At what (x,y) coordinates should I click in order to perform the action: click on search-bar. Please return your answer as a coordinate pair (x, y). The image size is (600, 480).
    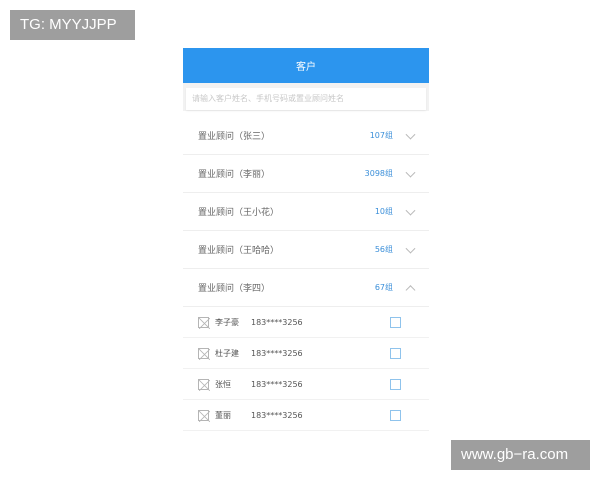
    Looking at the image, I should click on (306, 97).